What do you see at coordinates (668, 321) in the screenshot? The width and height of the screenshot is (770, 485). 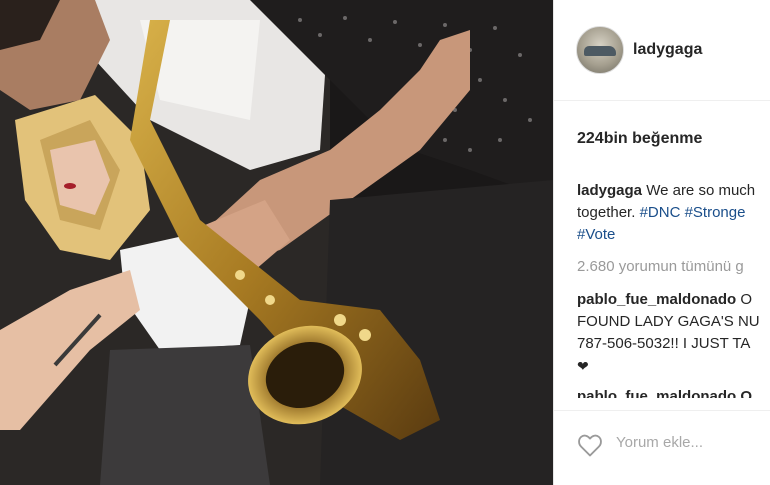 I see `comment-line2: FOUND LADY GAGA'S NU` at bounding box center [668, 321].